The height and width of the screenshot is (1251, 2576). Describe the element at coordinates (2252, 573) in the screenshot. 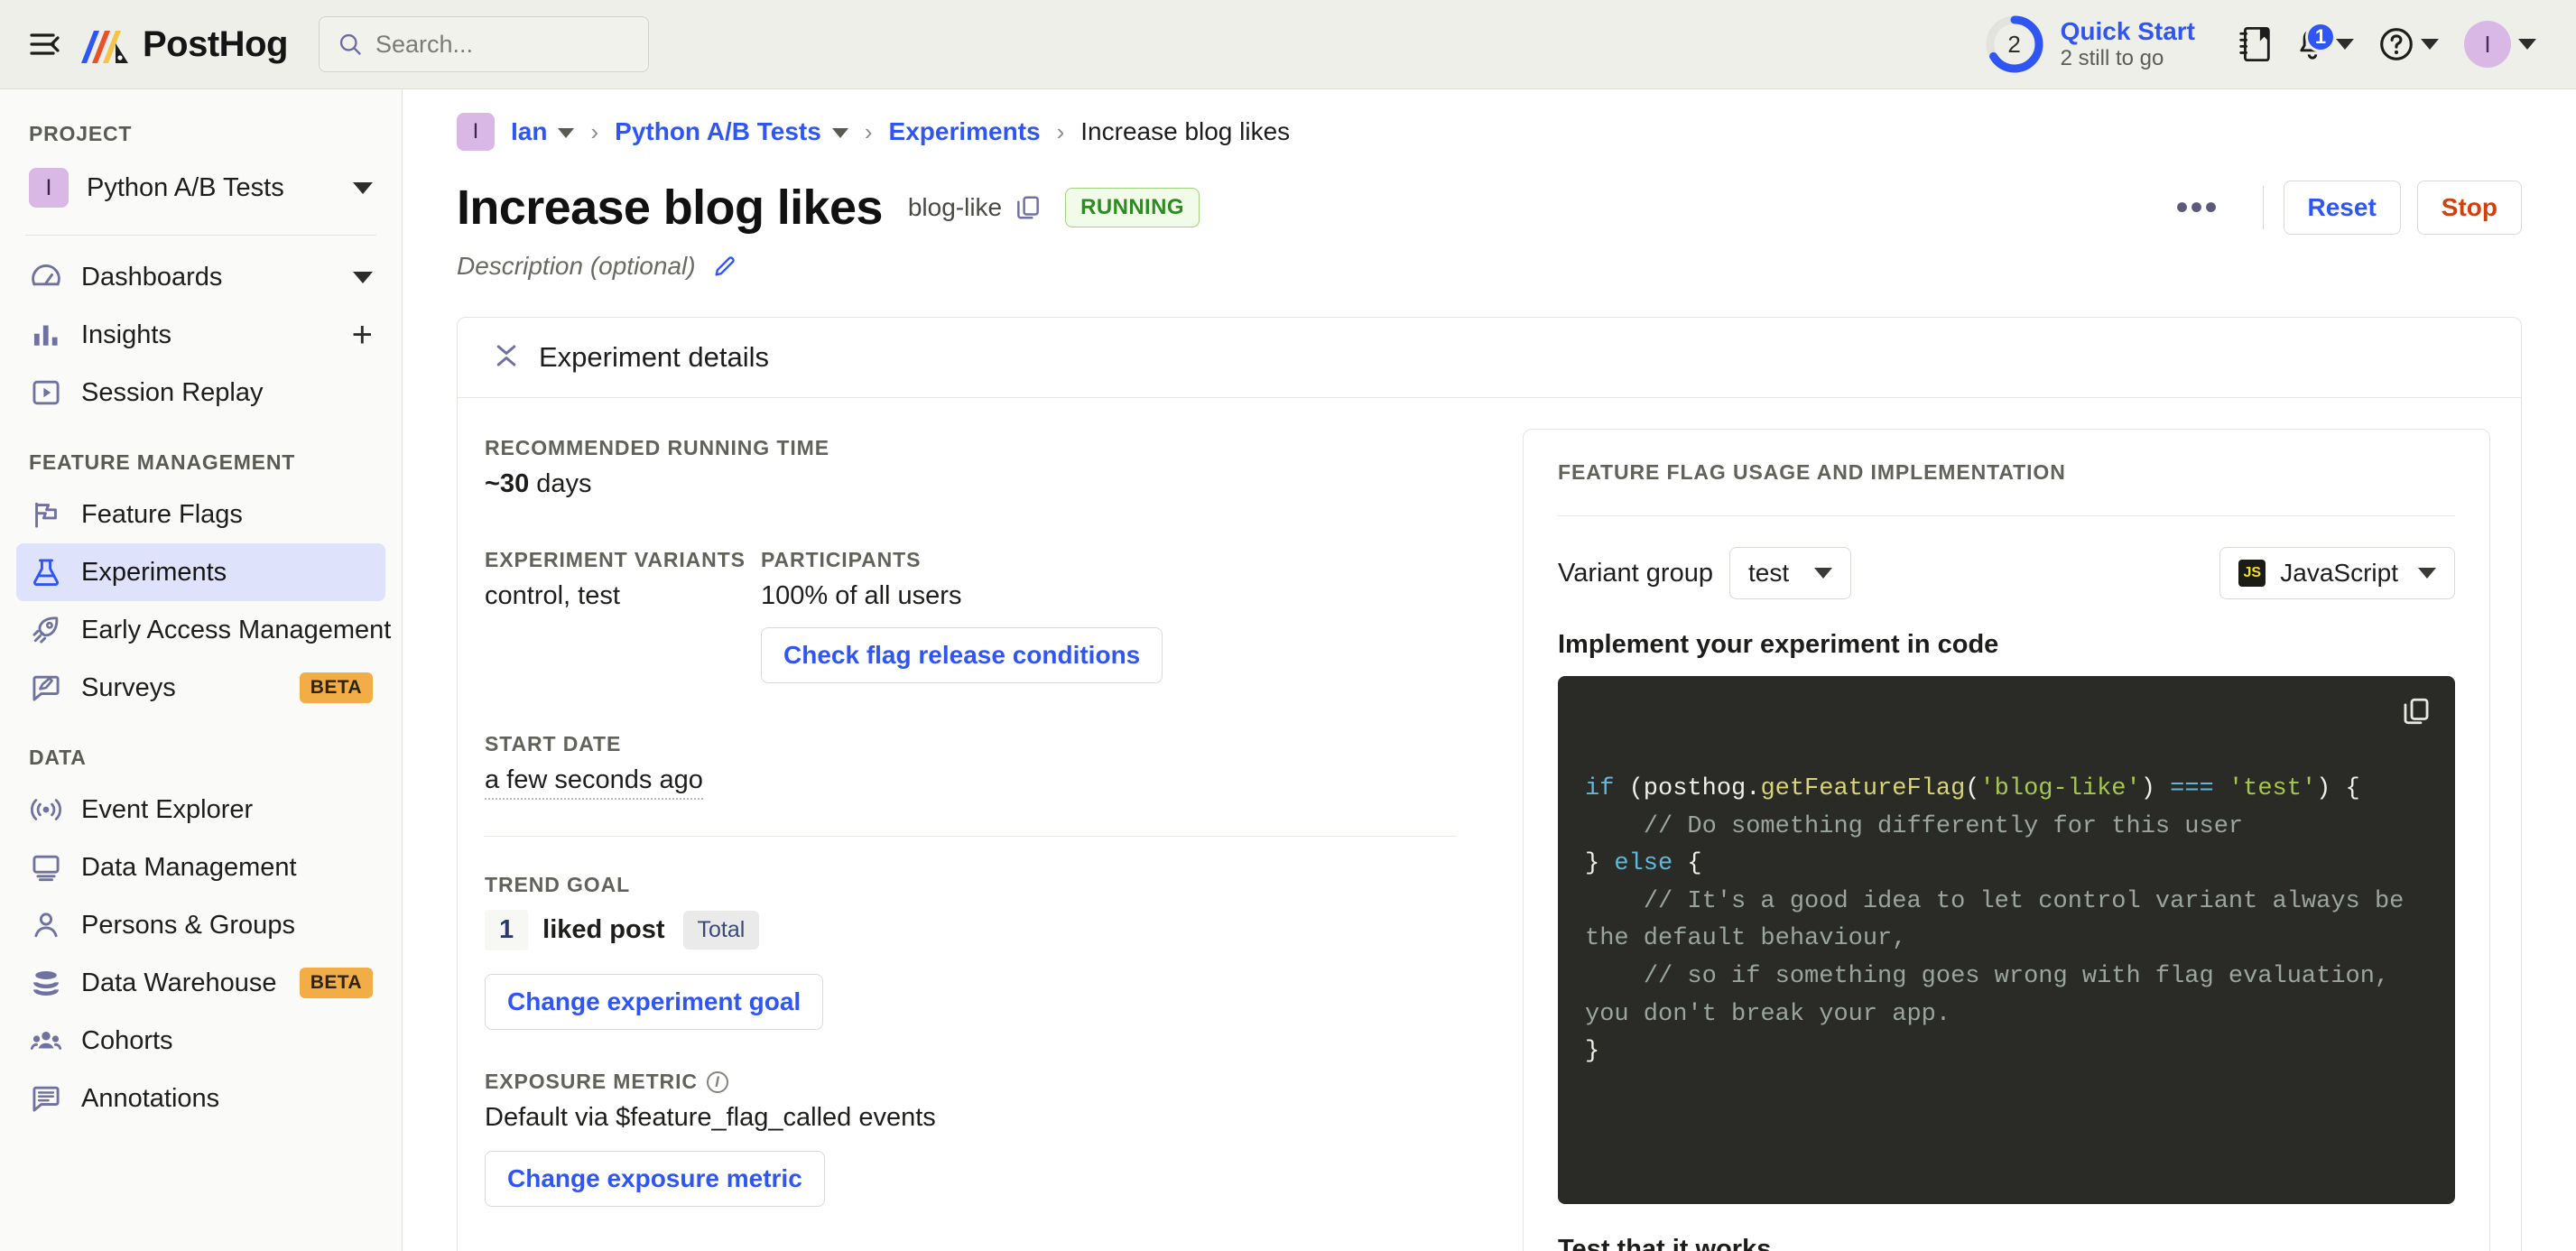

I see `js-icon: JS` at that location.